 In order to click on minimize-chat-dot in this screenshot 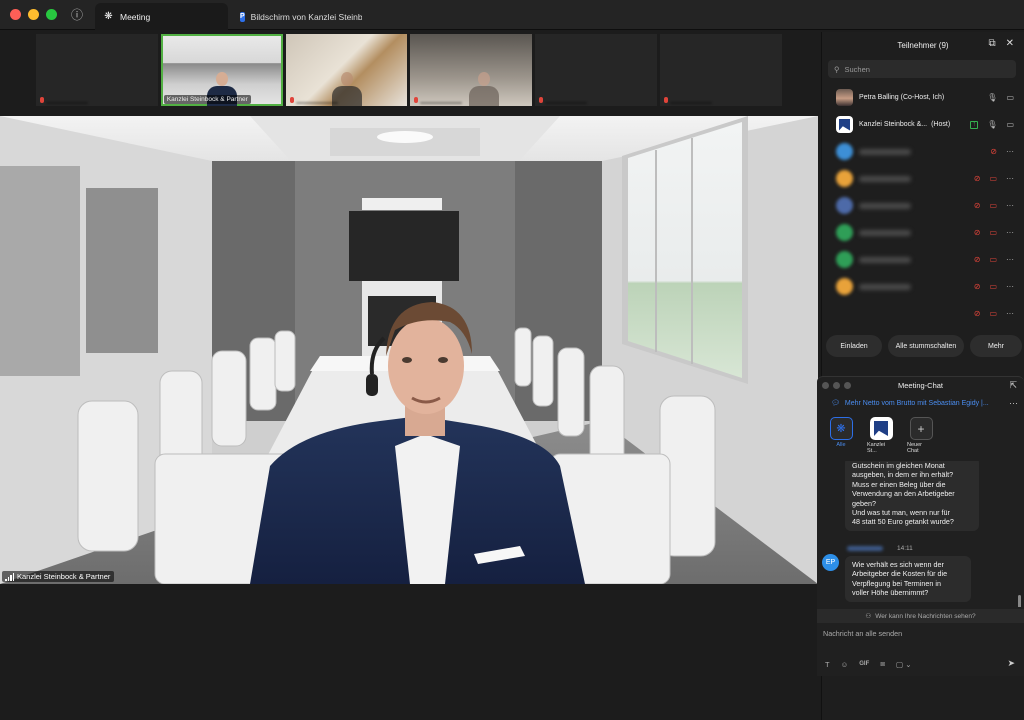, I will do `click(836, 385)`.